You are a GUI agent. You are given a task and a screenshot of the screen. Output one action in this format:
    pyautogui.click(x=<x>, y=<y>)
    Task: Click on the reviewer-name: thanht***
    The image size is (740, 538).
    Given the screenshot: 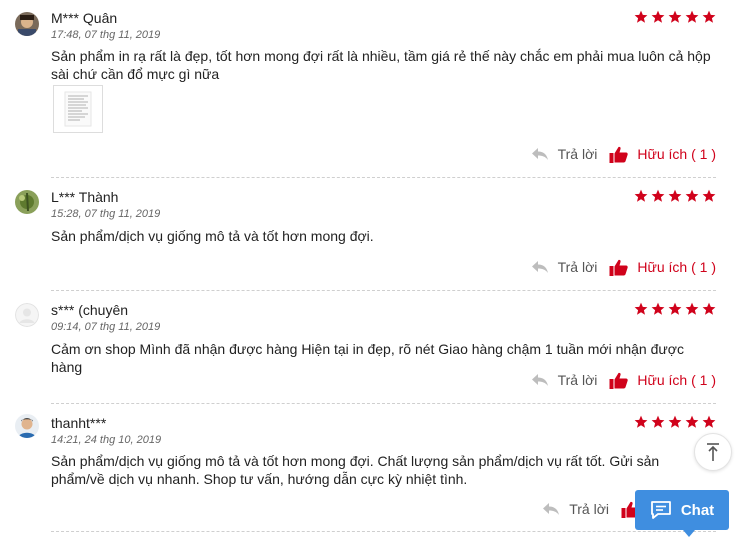 What is the action you would take?
    pyautogui.click(x=79, y=423)
    